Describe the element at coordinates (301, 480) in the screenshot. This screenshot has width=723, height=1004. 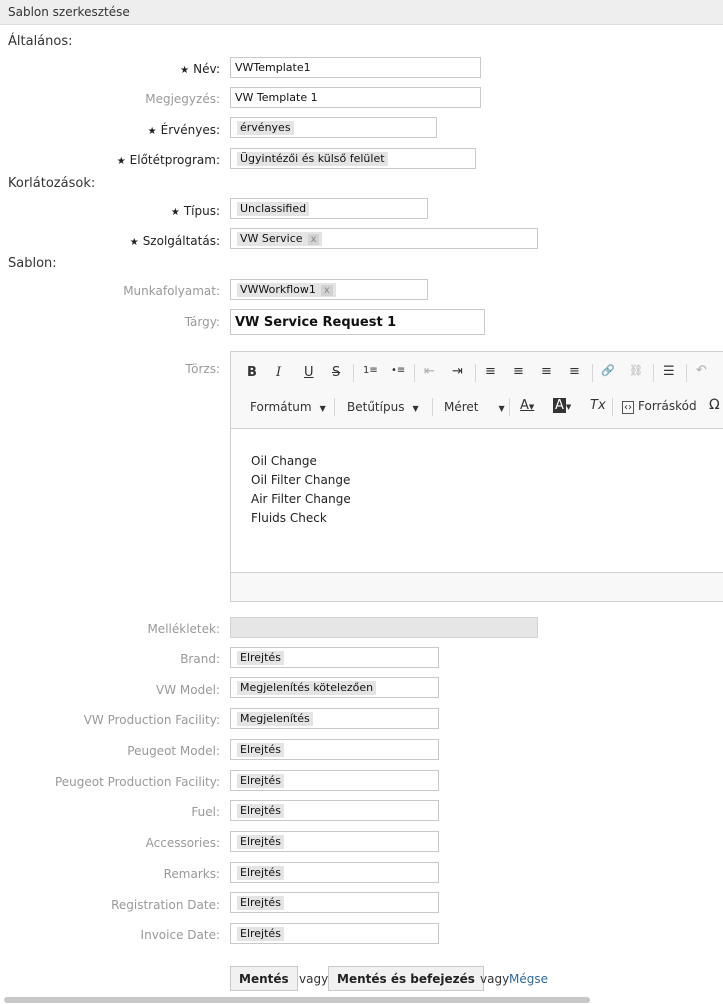
I see `editor-line: Oil Filter Change` at that location.